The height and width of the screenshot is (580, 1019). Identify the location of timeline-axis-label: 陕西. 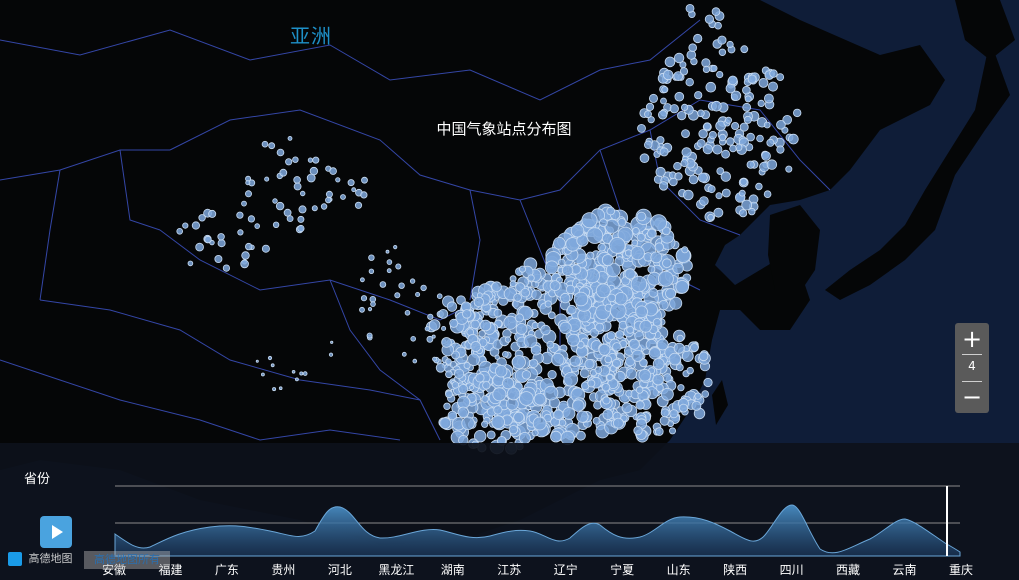
(735, 569).